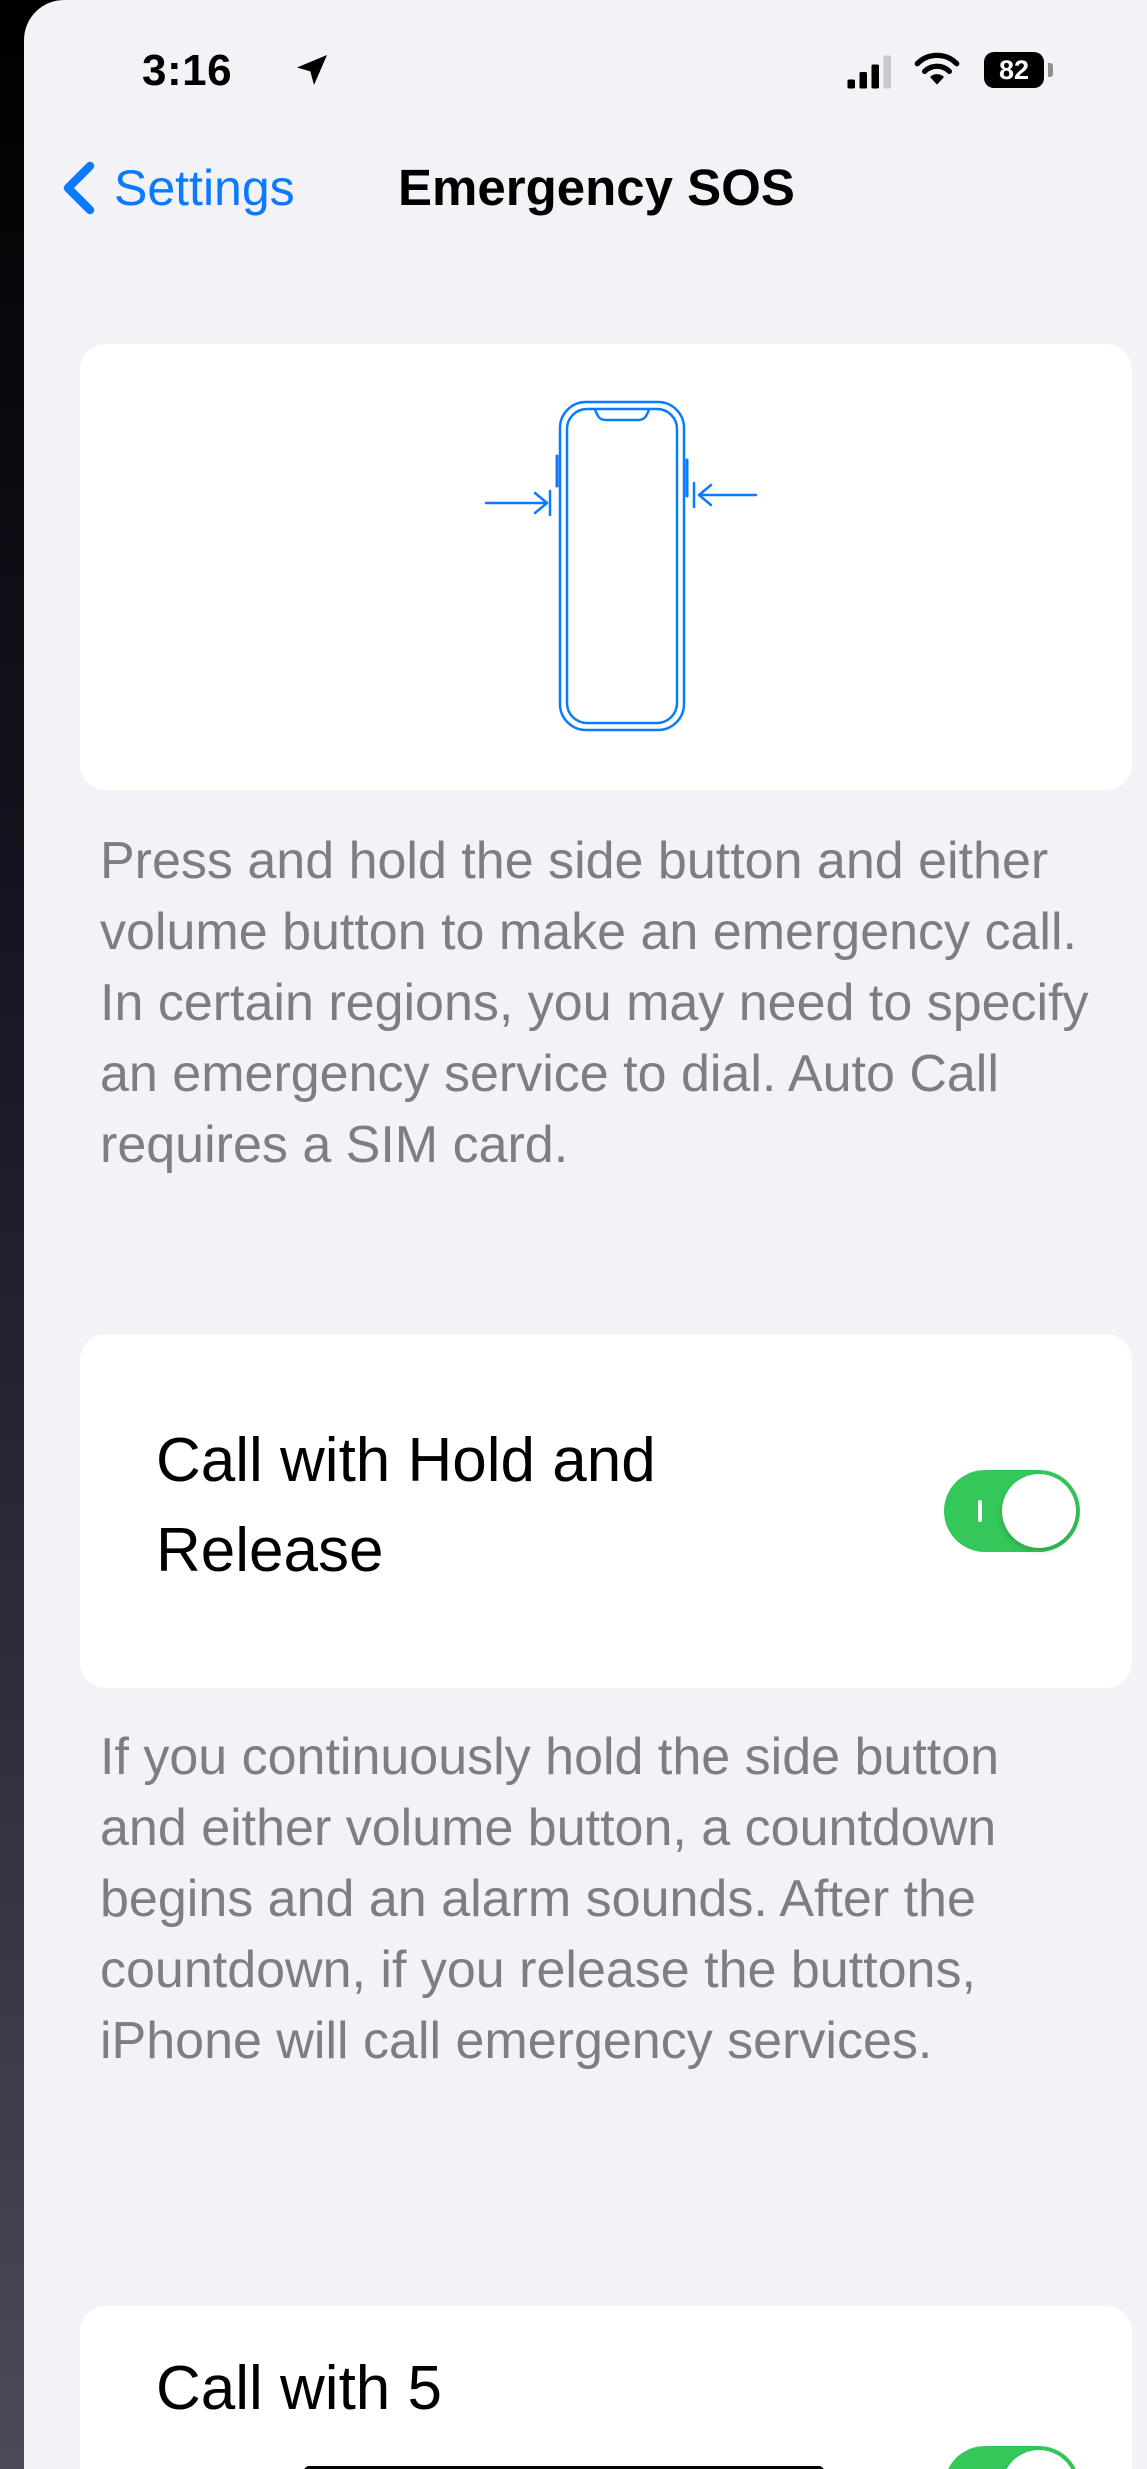  I want to click on hold-release-toggle, so click(1012, 1511).